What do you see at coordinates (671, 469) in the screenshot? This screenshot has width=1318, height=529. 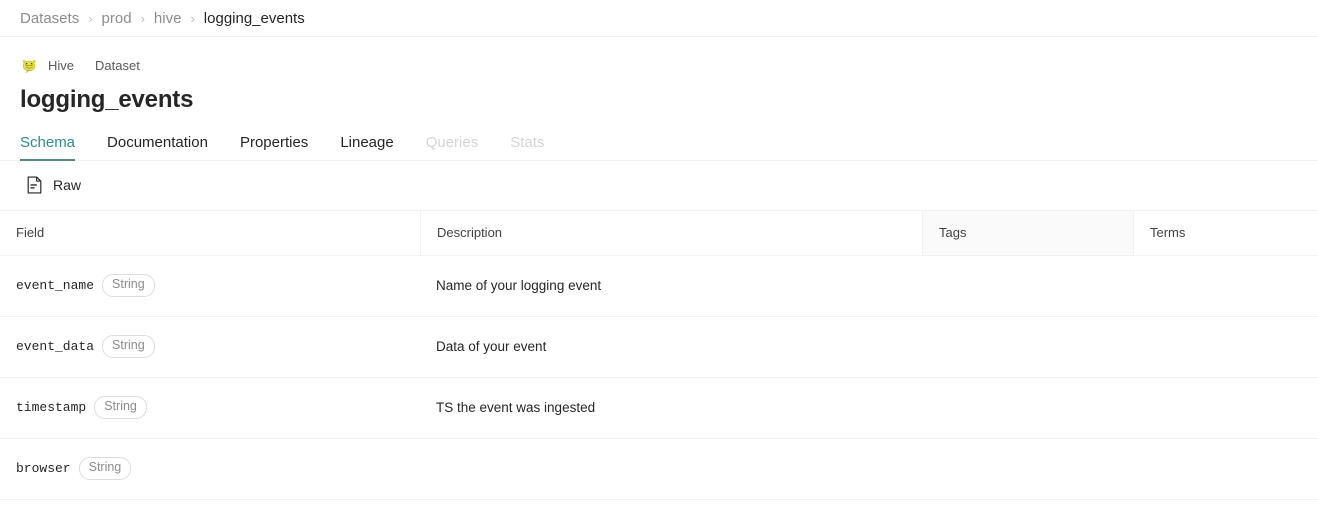 I see `cell-description` at bounding box center [671, 469].